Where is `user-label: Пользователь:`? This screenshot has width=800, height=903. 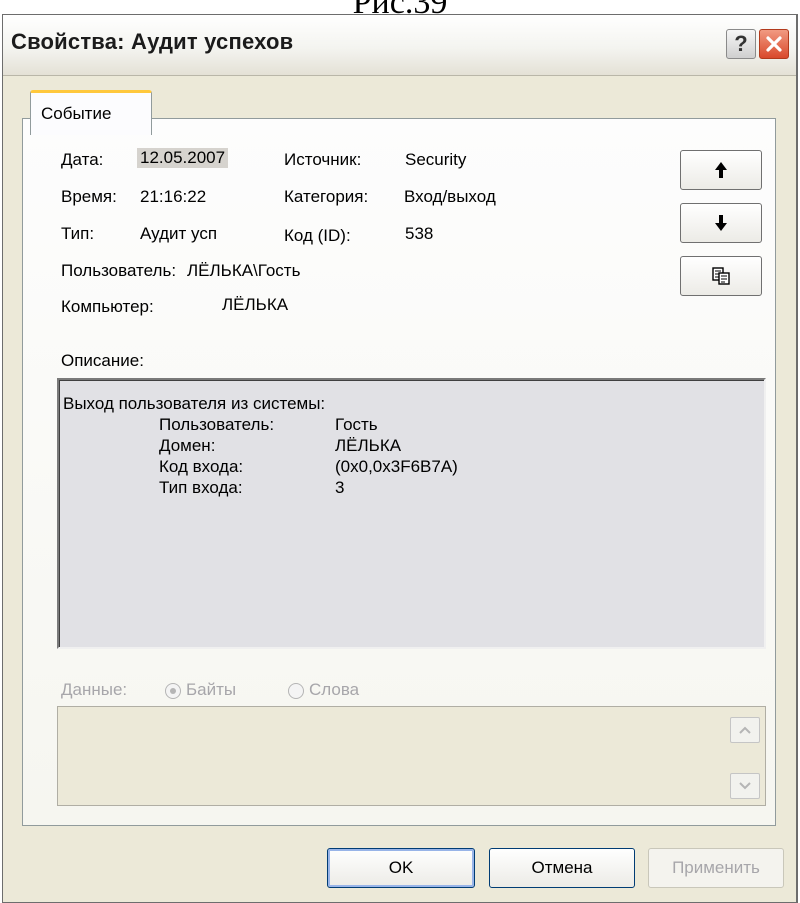
user-label: Пользователь: is located at coordinates (119, 270).